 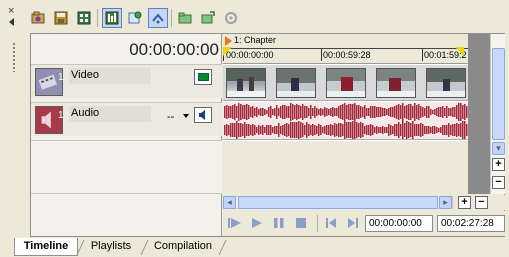 I want to click on vertical-zoom-in-button: +, so click(x=498, y=164).